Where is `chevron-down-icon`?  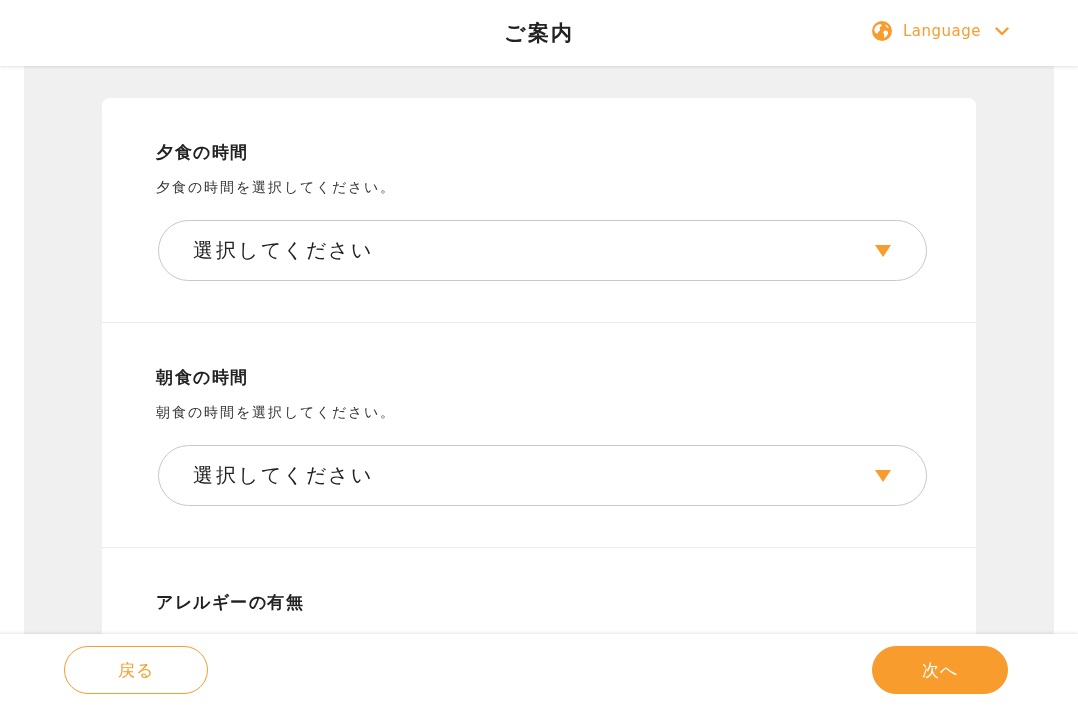
chevron-down-icon is located at coordinates (1002, 31).